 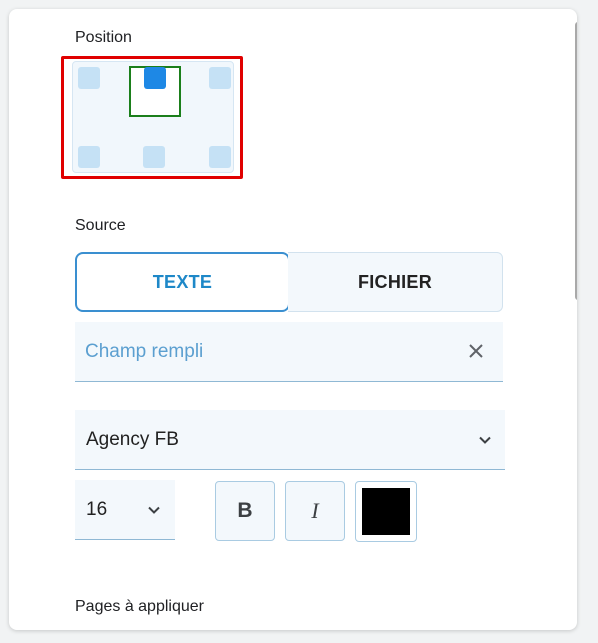 I want to click on font-size-value: 16, so click(x=97, y=509).